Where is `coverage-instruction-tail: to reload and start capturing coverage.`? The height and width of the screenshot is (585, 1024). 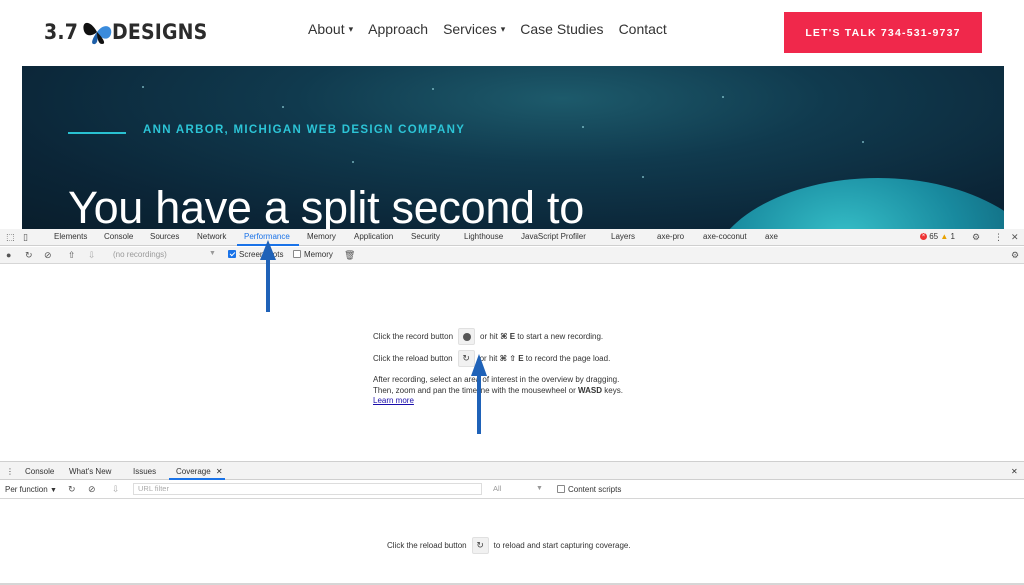
coverage-instruction-tail: to reload and start capturing coverage. is located at coordinates (562, 545).